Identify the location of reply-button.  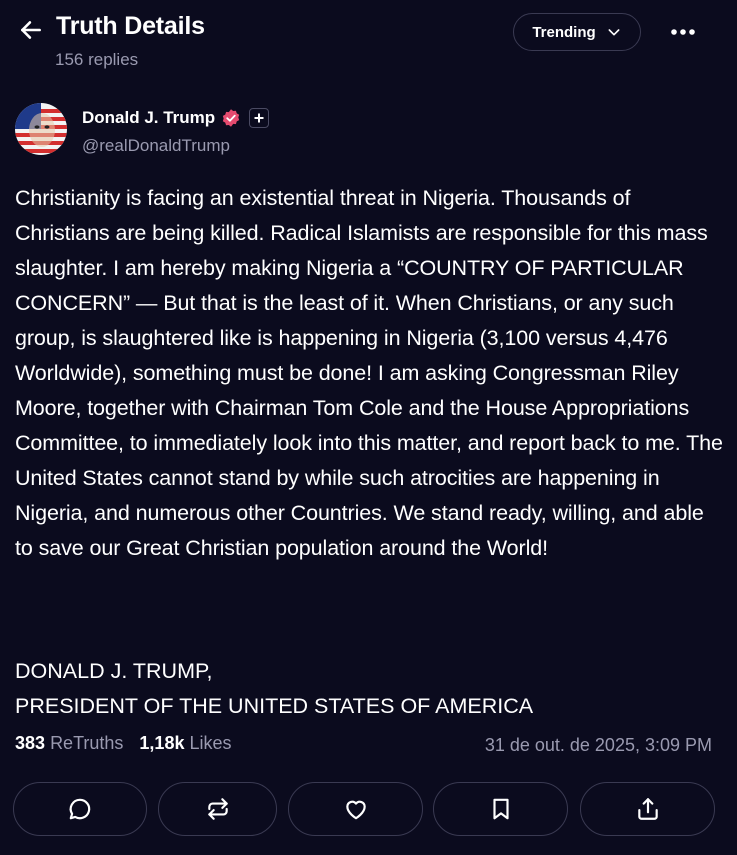
(80, 809).